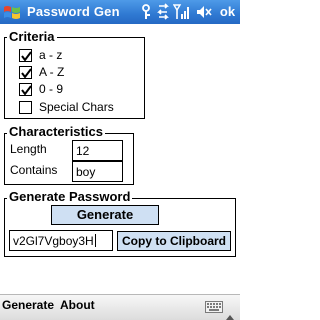 The height and width of the screenshot is (320, 320). I want to click on menu-generate: Generate, so click(28, 305).